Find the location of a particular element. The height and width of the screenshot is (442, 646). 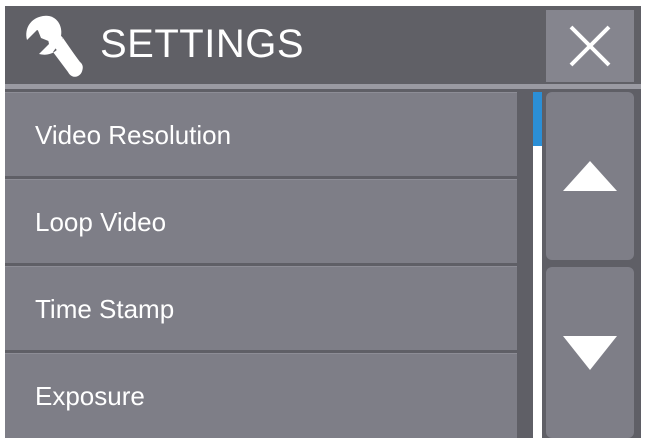

scroll-down-button is located at coordinates (590, 352).